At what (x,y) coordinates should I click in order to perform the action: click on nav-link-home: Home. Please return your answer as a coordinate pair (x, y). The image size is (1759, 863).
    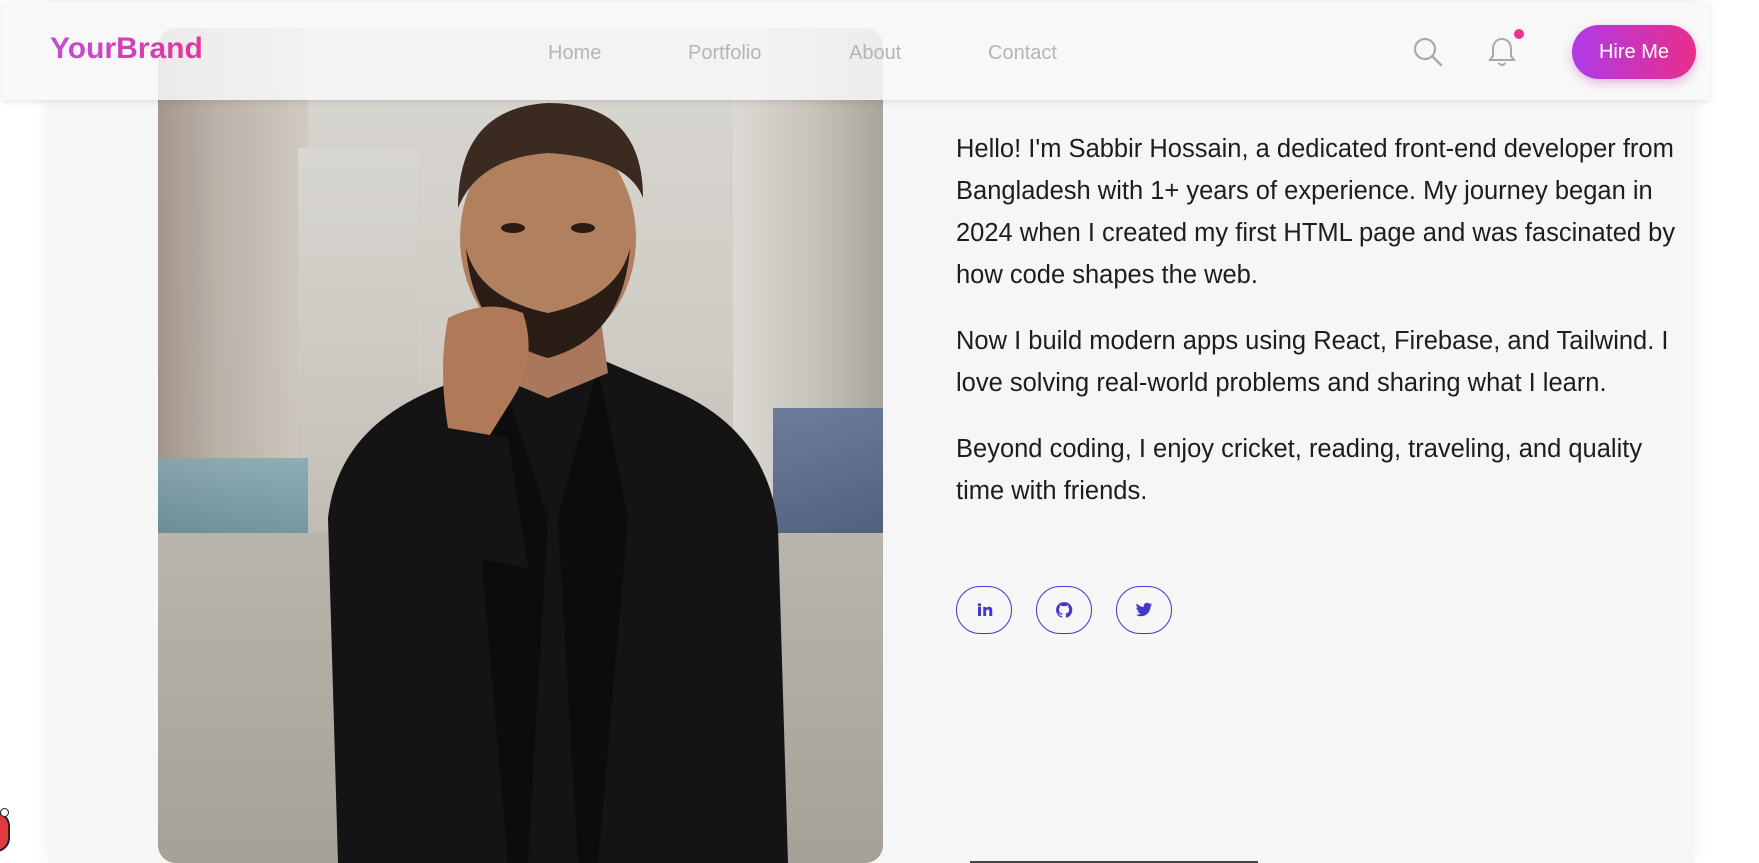
    Looking at the image, I should click on (574, 53).